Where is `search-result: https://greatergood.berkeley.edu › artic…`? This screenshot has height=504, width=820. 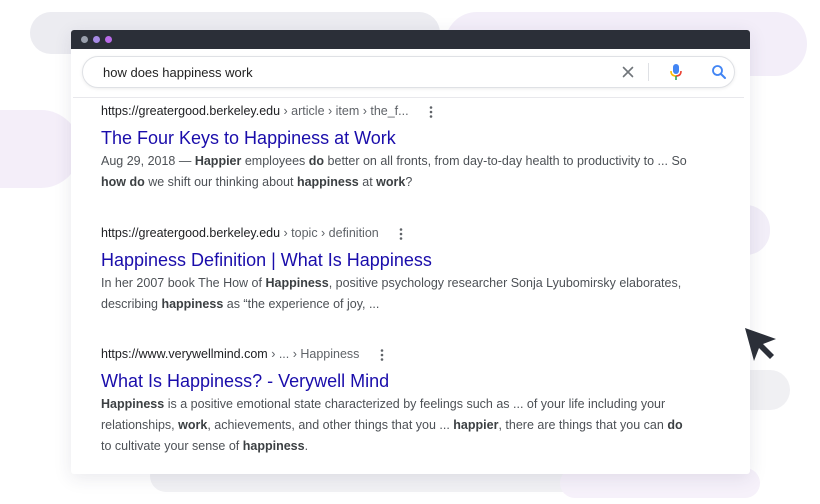
search-result: https://greatergood.berkeley.edu › artic… is located at coordinates (401, 147).